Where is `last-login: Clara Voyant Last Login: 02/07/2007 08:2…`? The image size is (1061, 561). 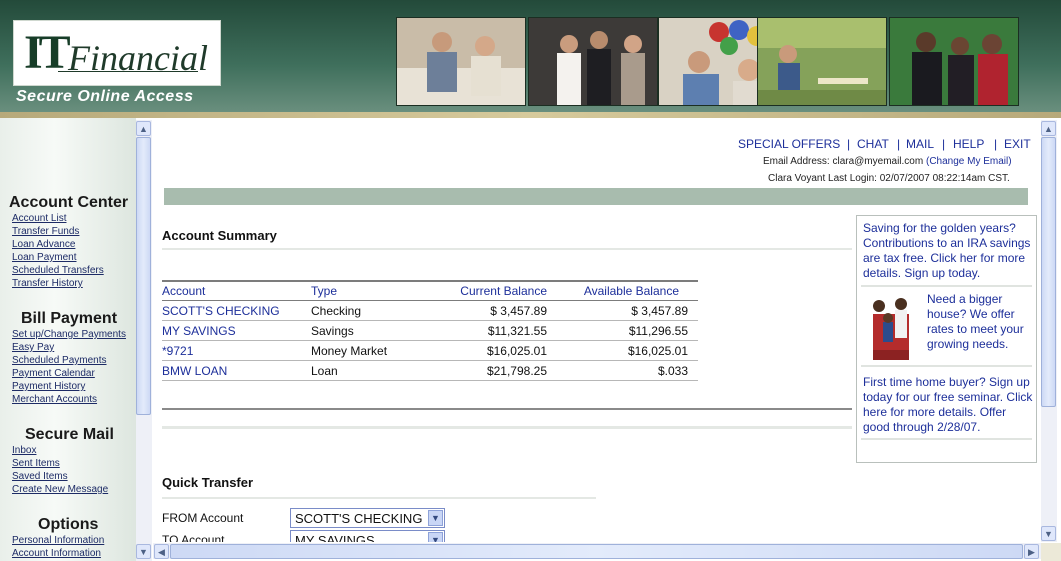
last-login: Clara Voyant Last Login: 02/07/2007 08:2… is located at coordinates (889, 178).